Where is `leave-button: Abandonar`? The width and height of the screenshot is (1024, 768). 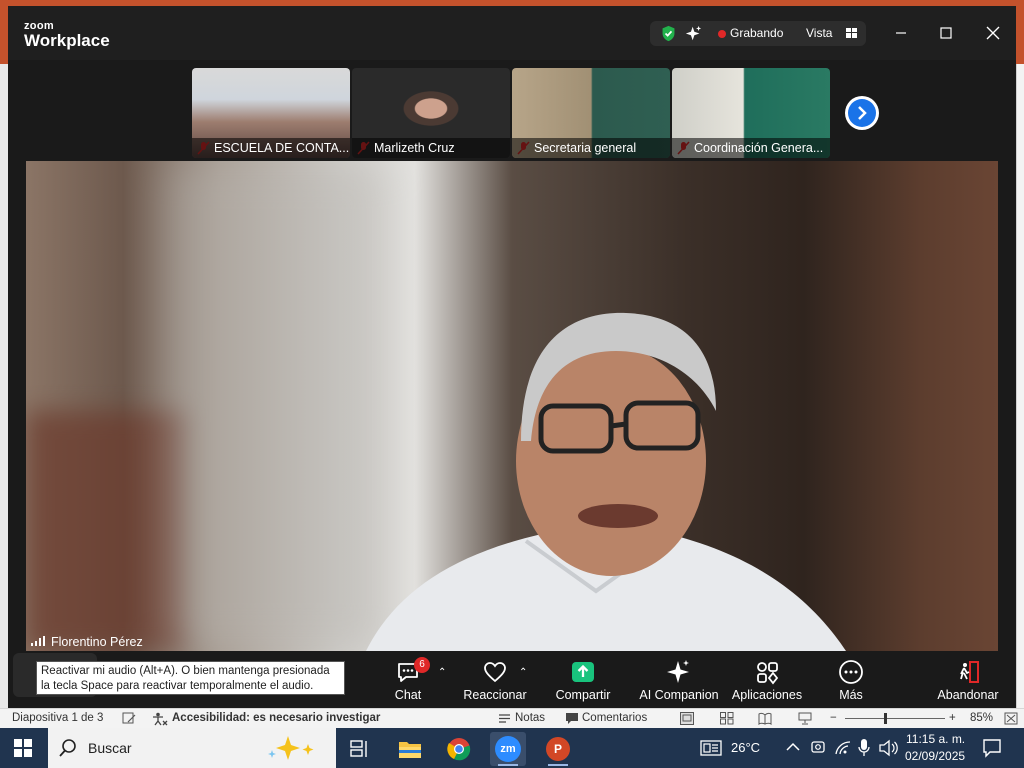 leave-button: Abandonar is located at coordinates (968, 679).